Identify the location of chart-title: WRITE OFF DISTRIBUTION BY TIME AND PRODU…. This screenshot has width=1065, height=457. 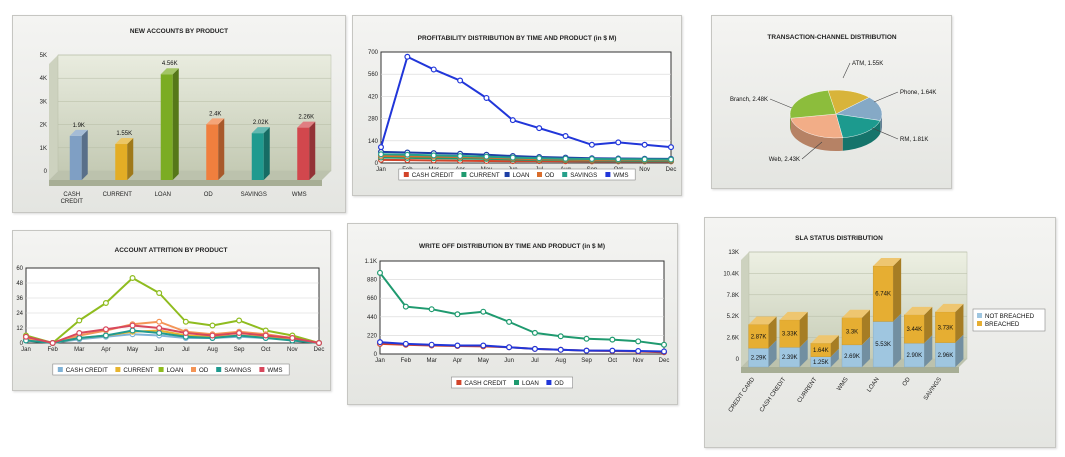
(512, 246).